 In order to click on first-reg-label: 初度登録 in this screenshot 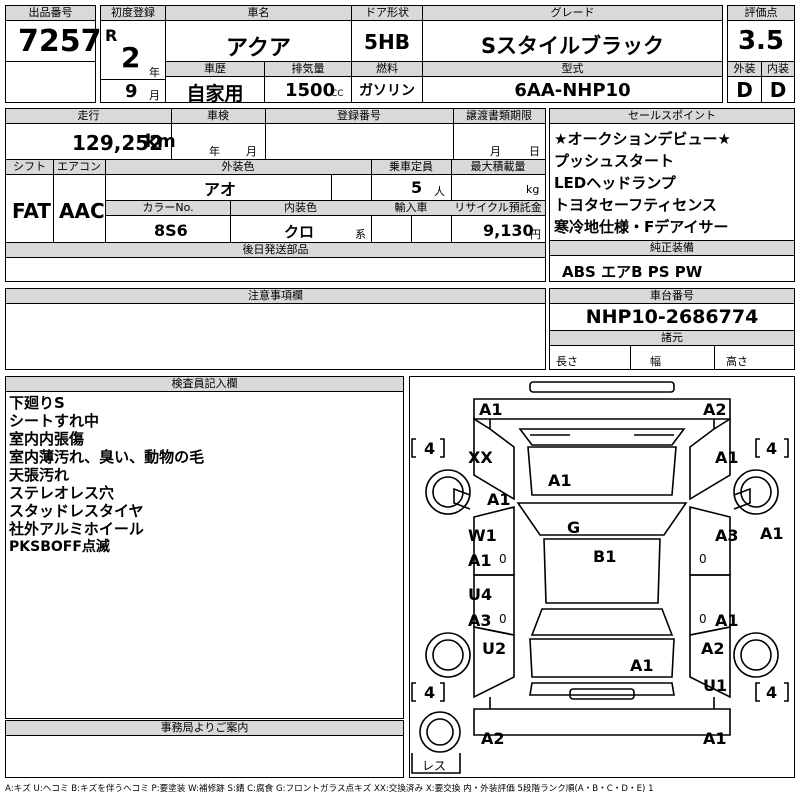, I will do `click(133, 13)`.